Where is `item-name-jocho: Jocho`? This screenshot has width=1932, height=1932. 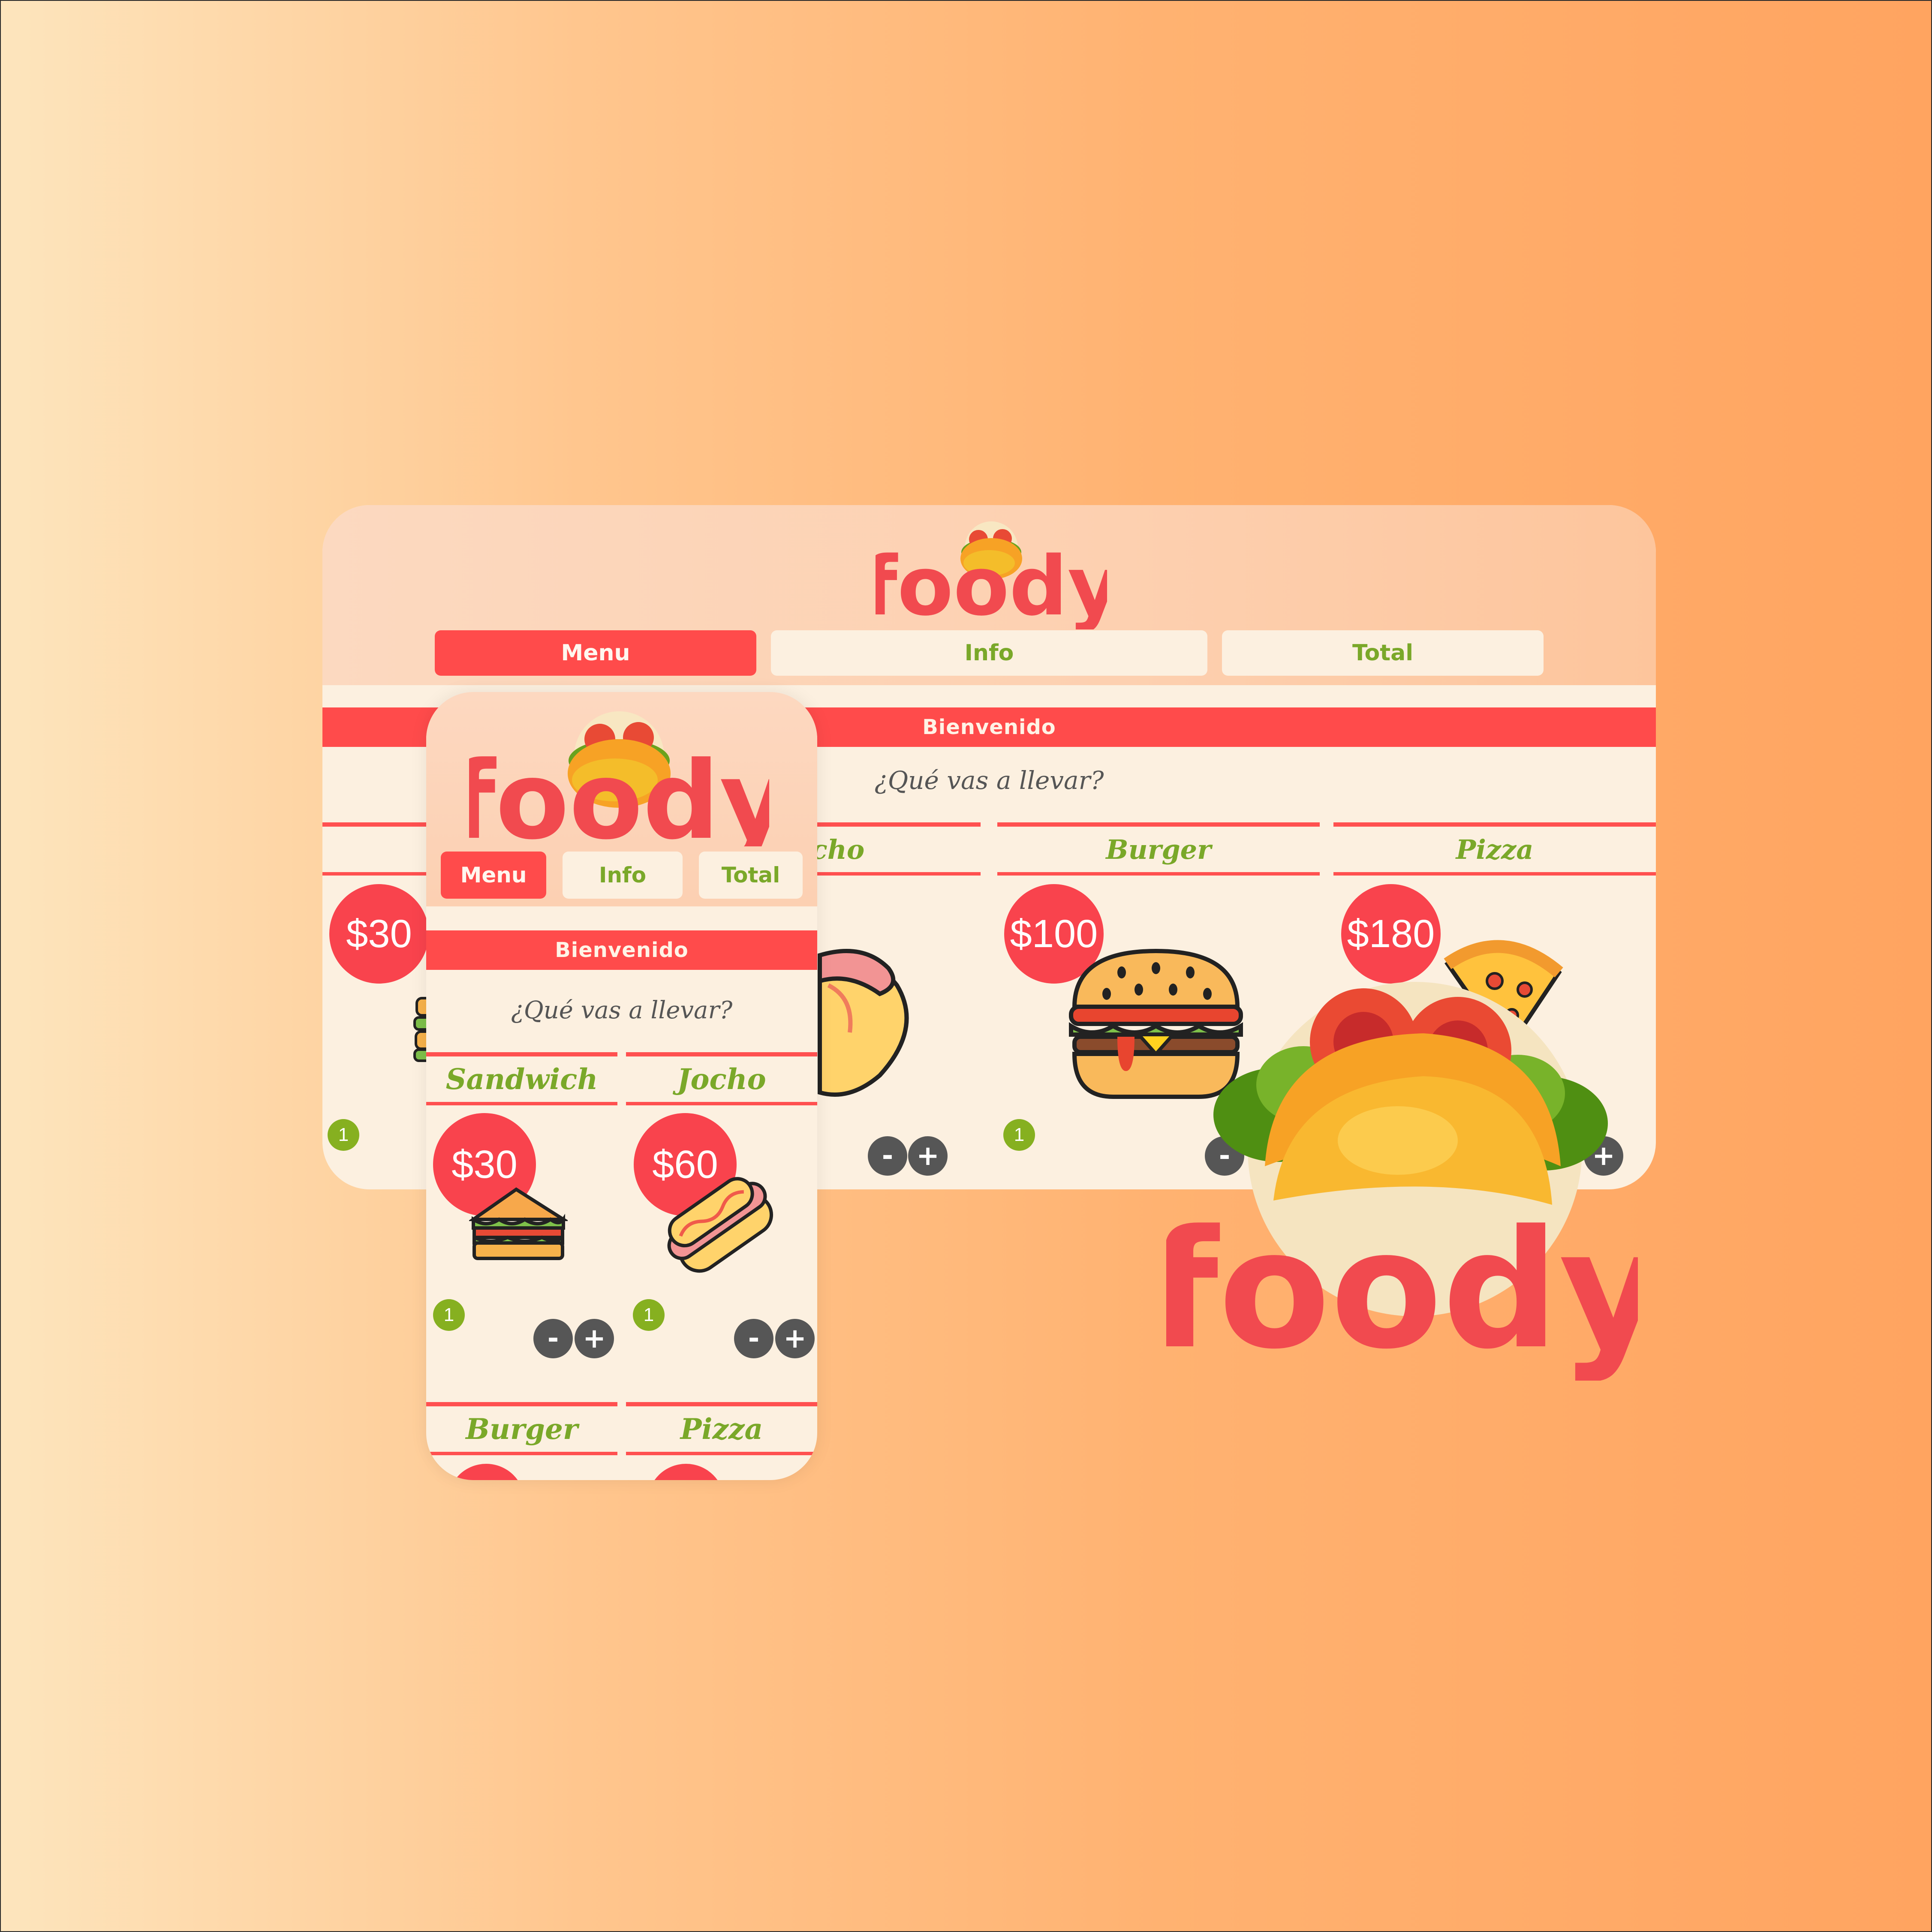 item-name-jocho: Jocho is located at coordinates (721, 1078).